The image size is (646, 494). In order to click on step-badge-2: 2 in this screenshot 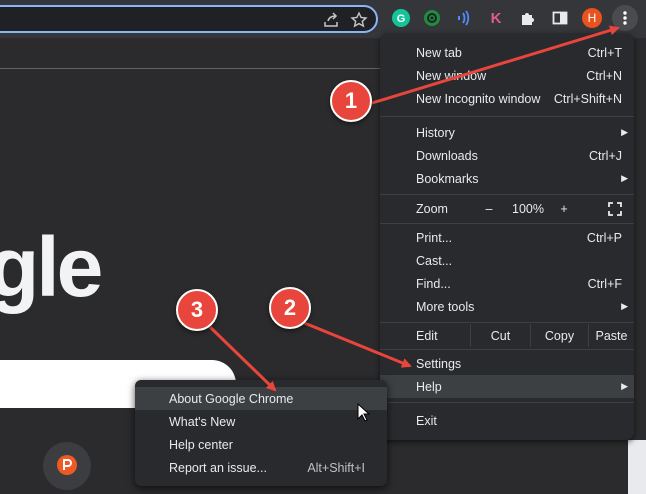, I will do `click(290, 308)`.